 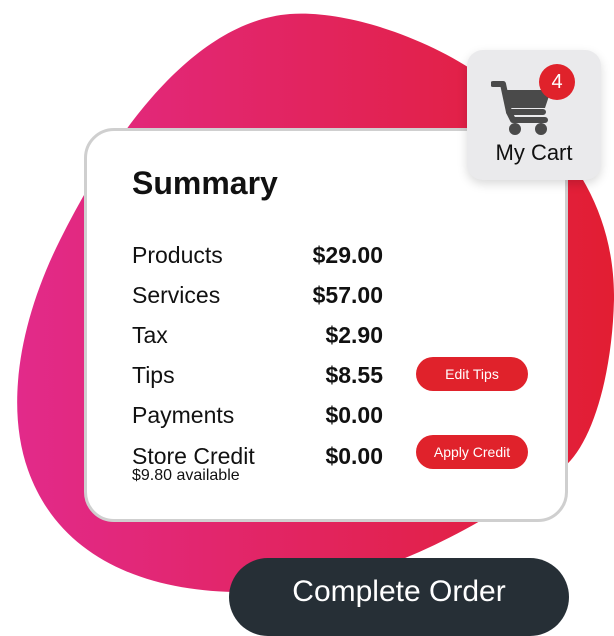 I want to click on payments-value: $0.00, so click(x=354, y=415).